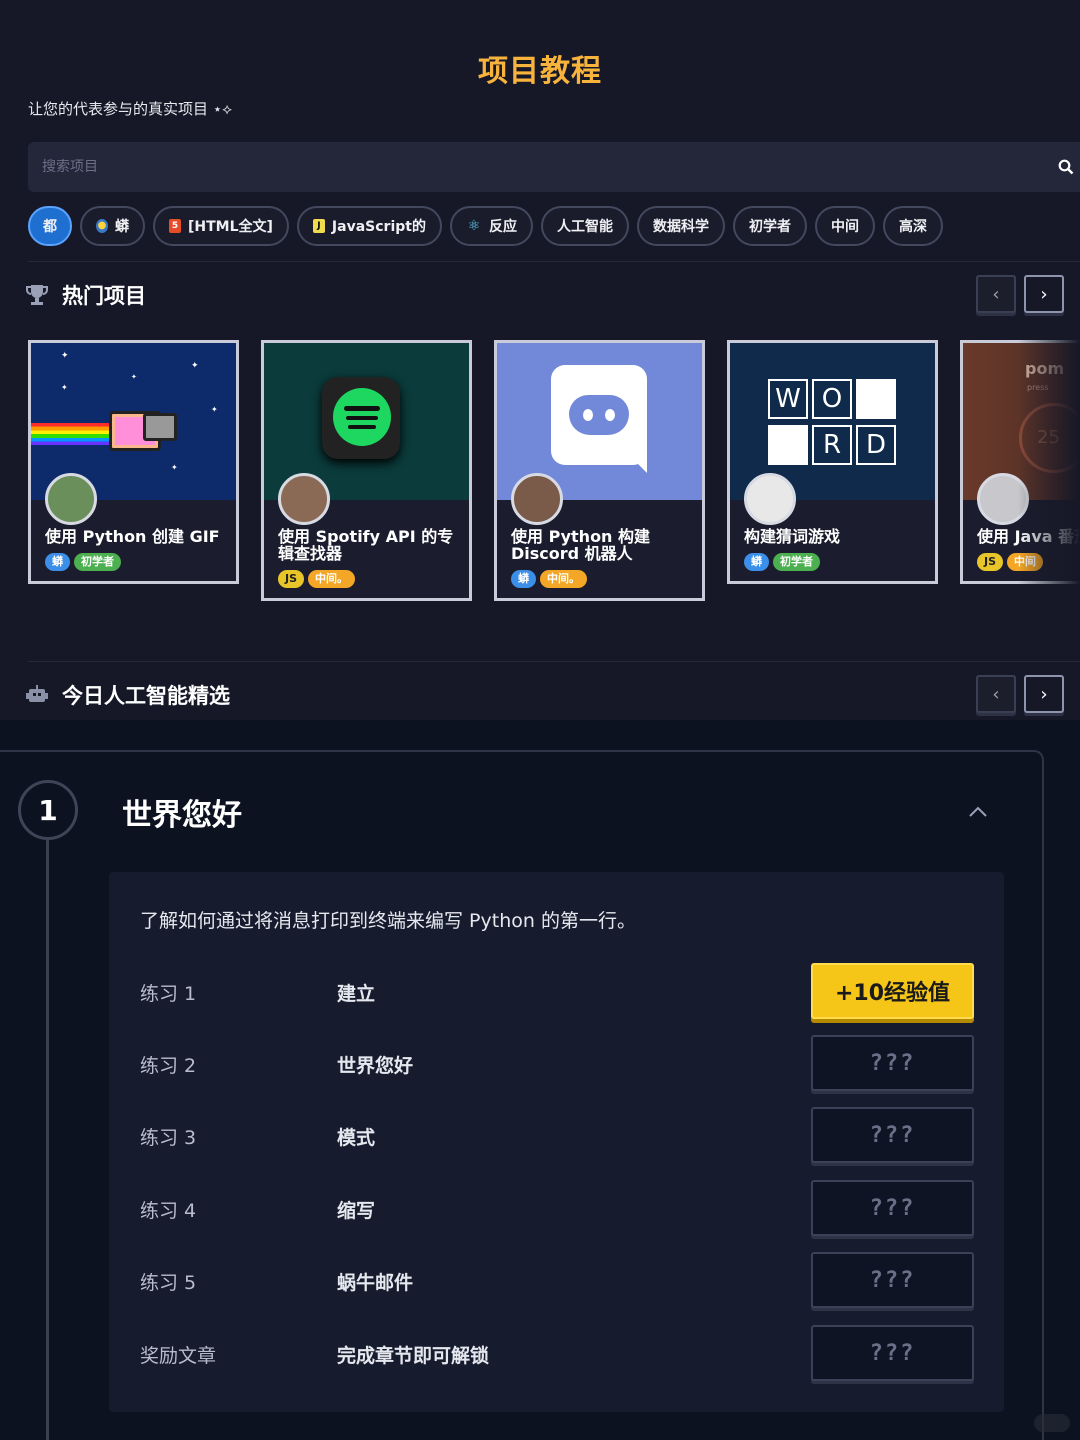 The height and width of the screenshot is (1440, 1080). What do you see at coordinates (769, 226) in the screenshot?
I see `filter-chip-beginner: 初学者` at bounding box center [769, 226].